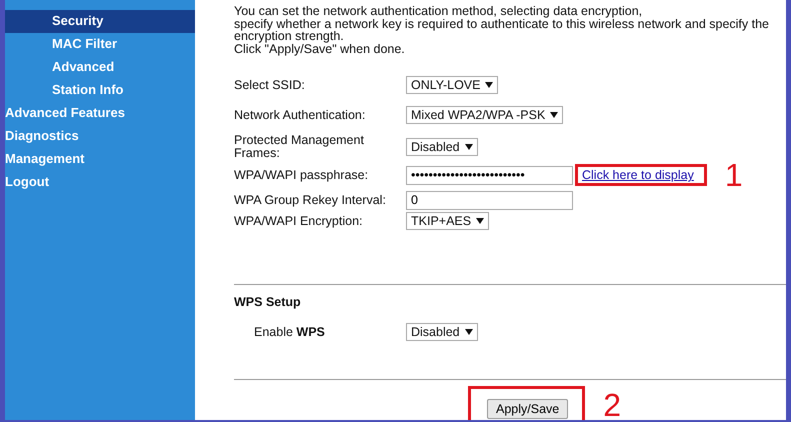 Image resolution: width=791 pixels, height=422 pixels. What do you see at coordinates (733, 175) in the screenshot?
I see `annotation-number: 1` at bounding box center [733, 175].